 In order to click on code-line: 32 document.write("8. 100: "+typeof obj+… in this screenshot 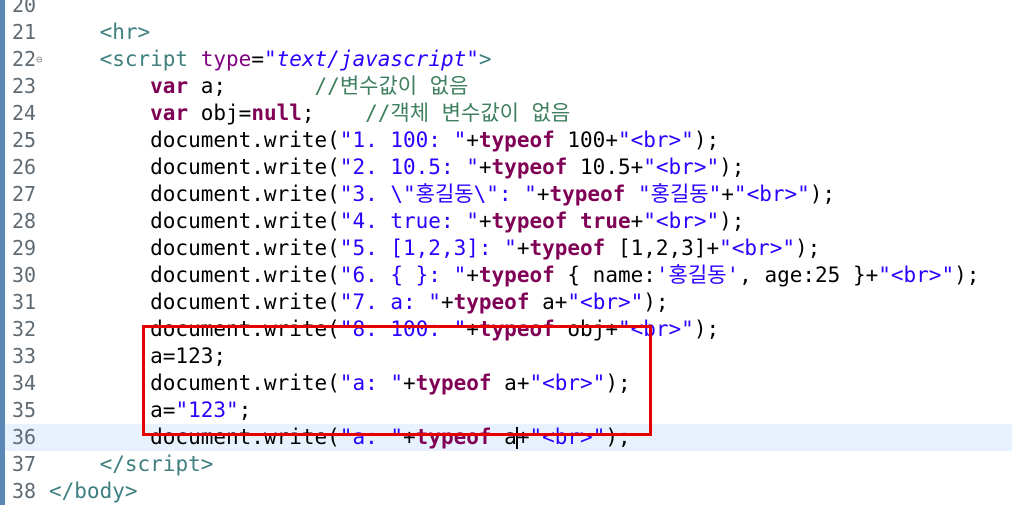, I will do `click(506, 329)`.